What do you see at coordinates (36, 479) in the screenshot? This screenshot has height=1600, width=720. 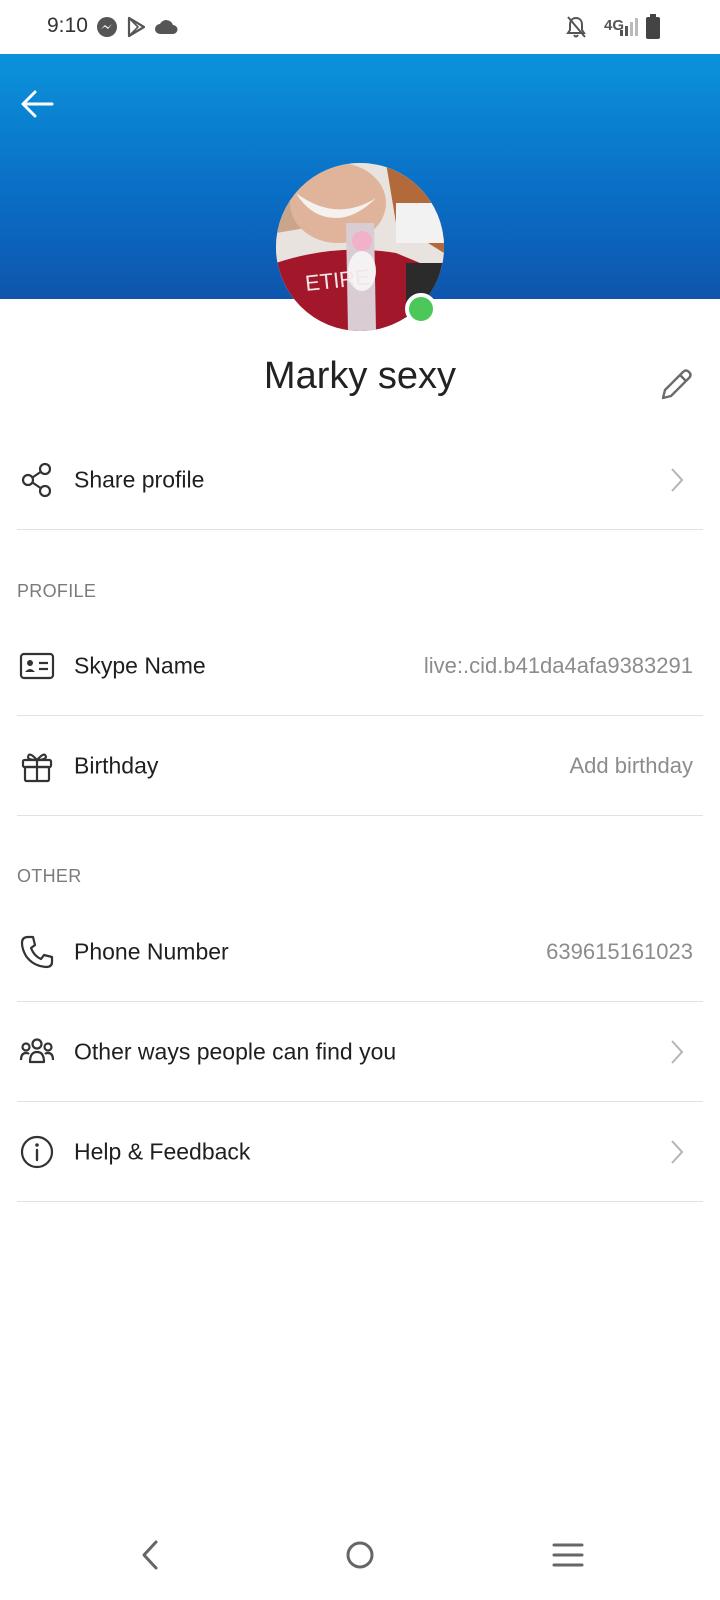 I see `share-icon` at bounding box center [36, 479].